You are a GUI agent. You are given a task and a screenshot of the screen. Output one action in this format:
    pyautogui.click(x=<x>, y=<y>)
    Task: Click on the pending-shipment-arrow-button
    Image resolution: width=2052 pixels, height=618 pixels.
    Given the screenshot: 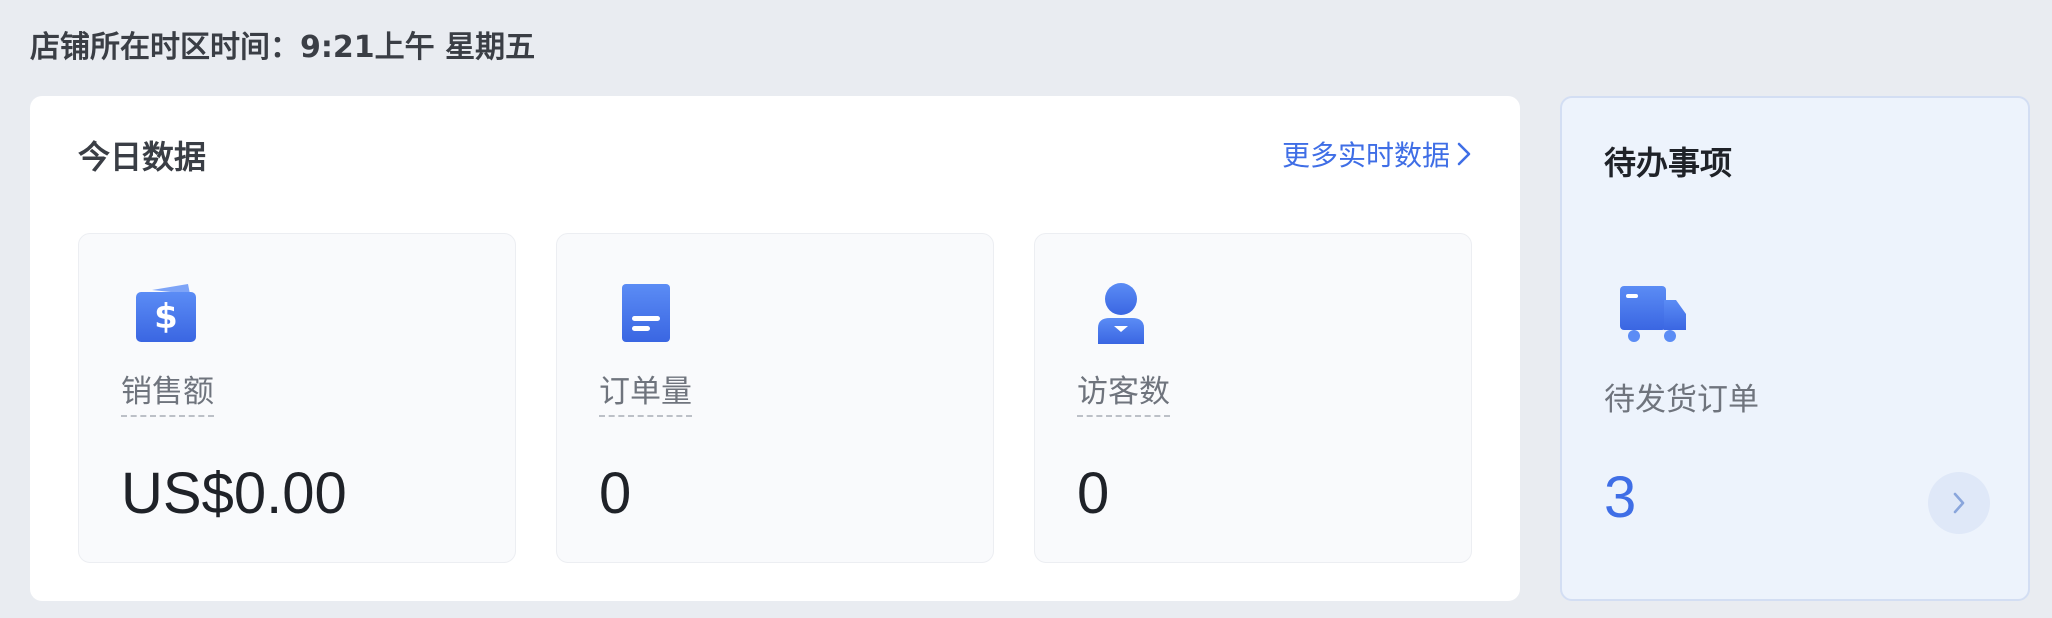 What is the action you would take?
    pyautogui.click(x=1959, y=503)
    